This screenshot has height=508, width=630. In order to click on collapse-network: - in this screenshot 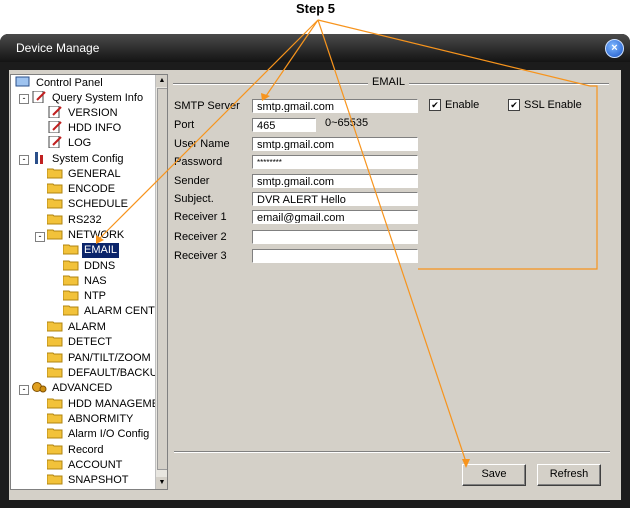, I will do `click(40, 237)`.